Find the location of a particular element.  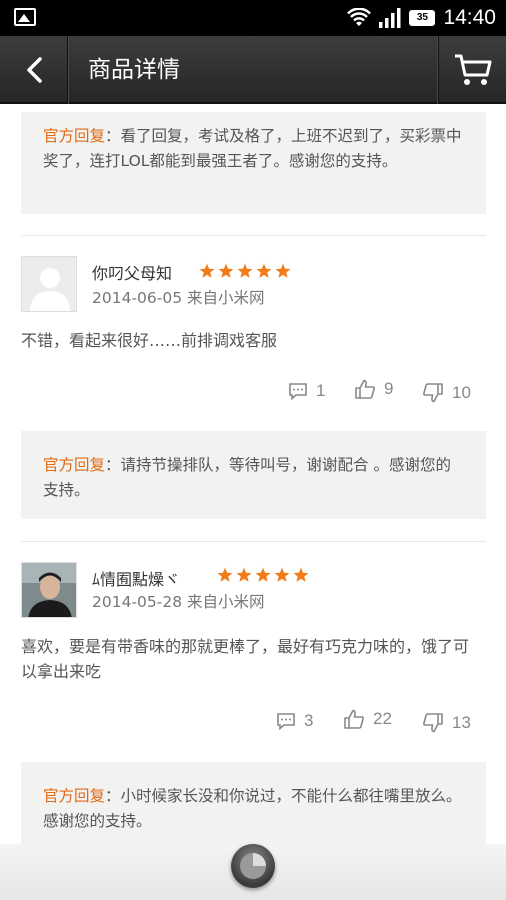

back-button is located at coordinates (34, 70).